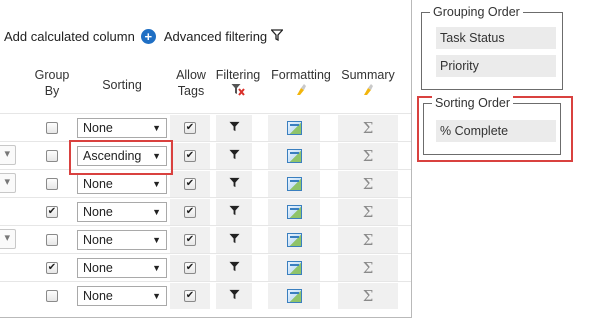  What do you see at coordinates (301, 91) in the screenshot?
I see `format-brush-icon` at bounding box center [301, 91].